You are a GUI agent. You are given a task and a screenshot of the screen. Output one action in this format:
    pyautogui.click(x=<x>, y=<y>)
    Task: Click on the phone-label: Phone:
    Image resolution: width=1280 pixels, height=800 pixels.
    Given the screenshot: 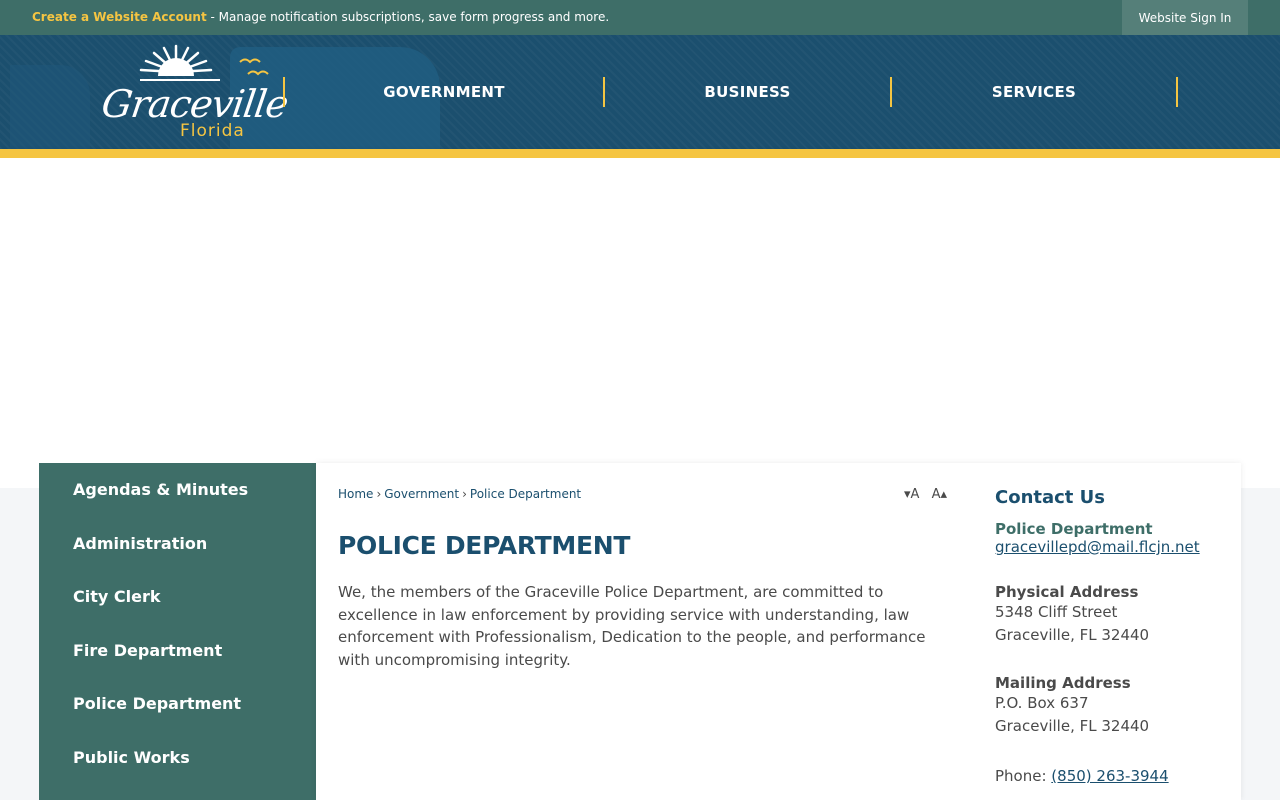 What is the action you would take?
    pyautogui.click(x=1023, y=776)
    